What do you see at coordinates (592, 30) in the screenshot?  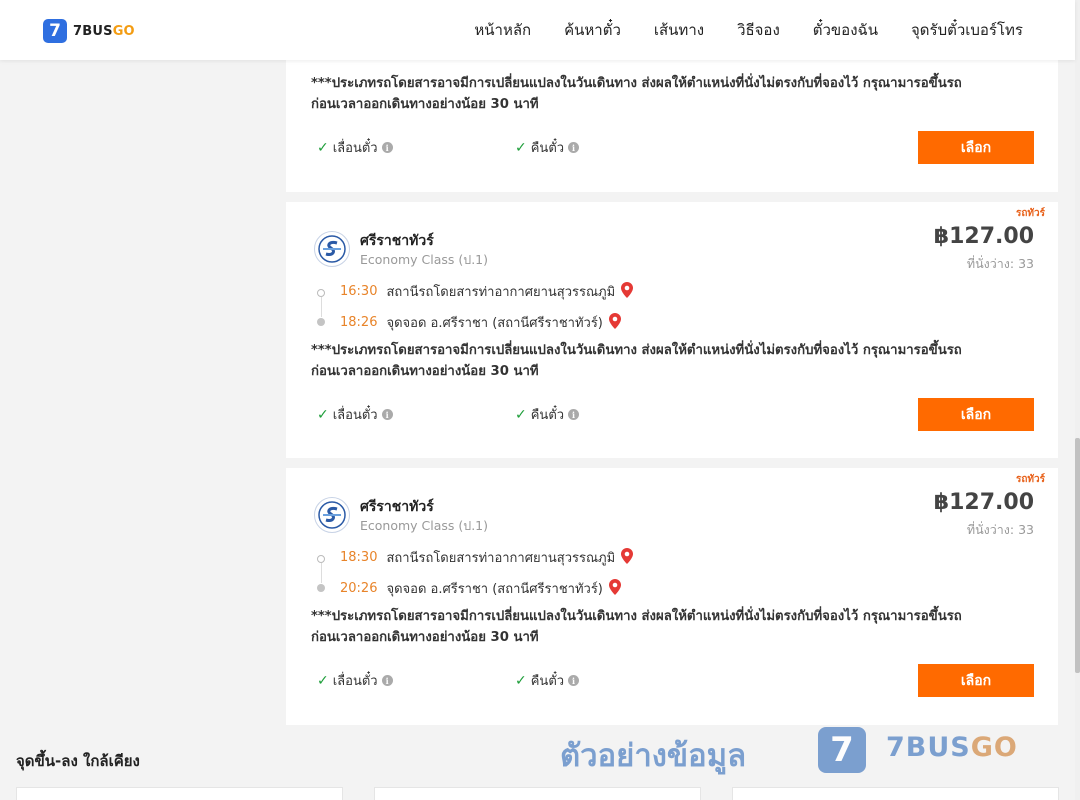 I see `nav-search-ticket: ค้นหาตั๋ว` at bounding box center [592, 30].